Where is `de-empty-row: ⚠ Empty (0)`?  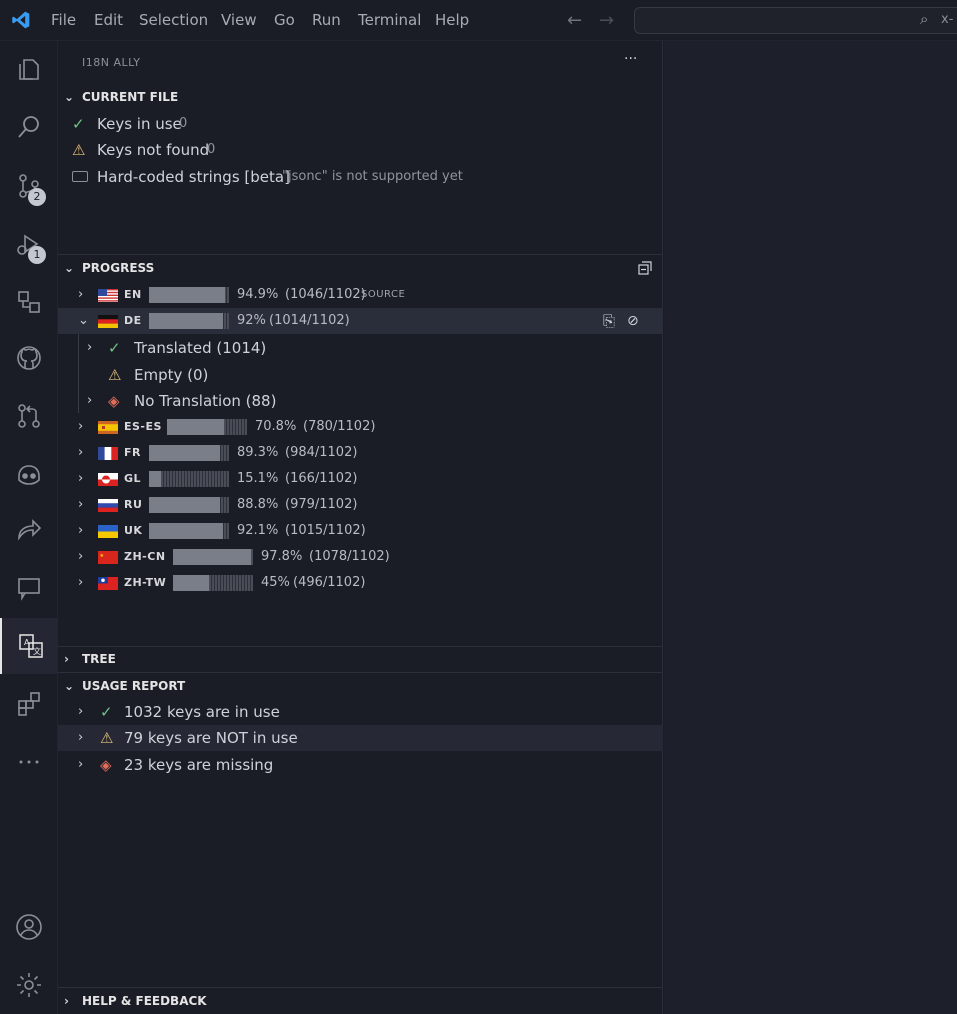 de-empty-row: ⚠ Empty (0) is located at coordinates (360, 375).